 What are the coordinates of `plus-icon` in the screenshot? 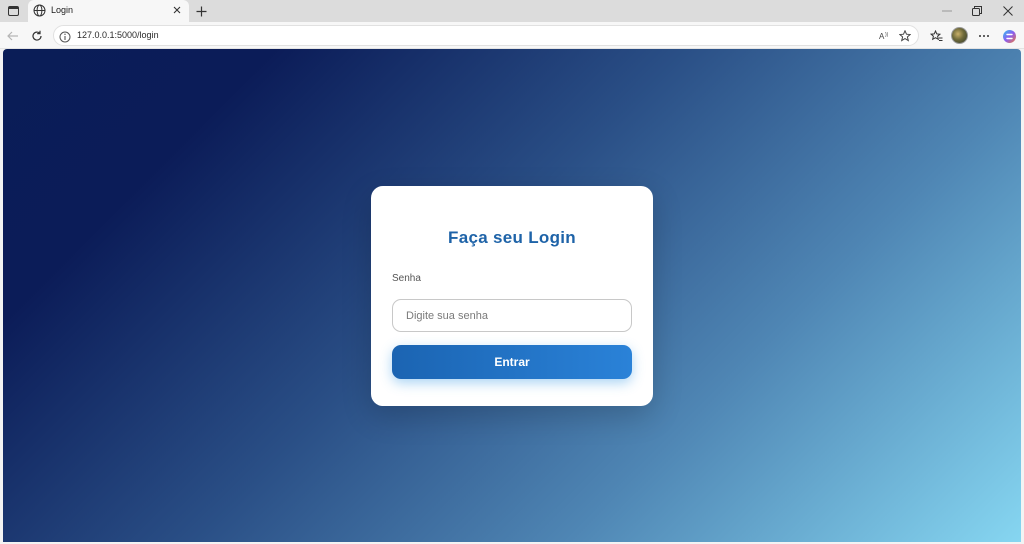 It's located at (201, 11).